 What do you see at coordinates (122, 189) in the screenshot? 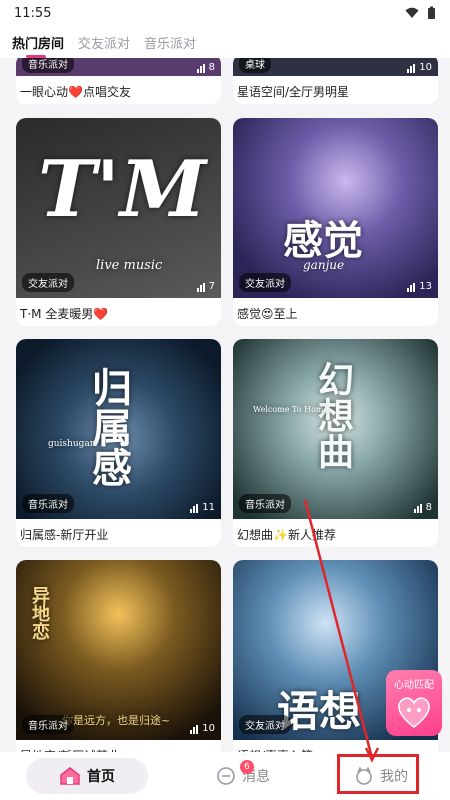
I see `cover-art-text: T'M` at bounding box center [122, 189].